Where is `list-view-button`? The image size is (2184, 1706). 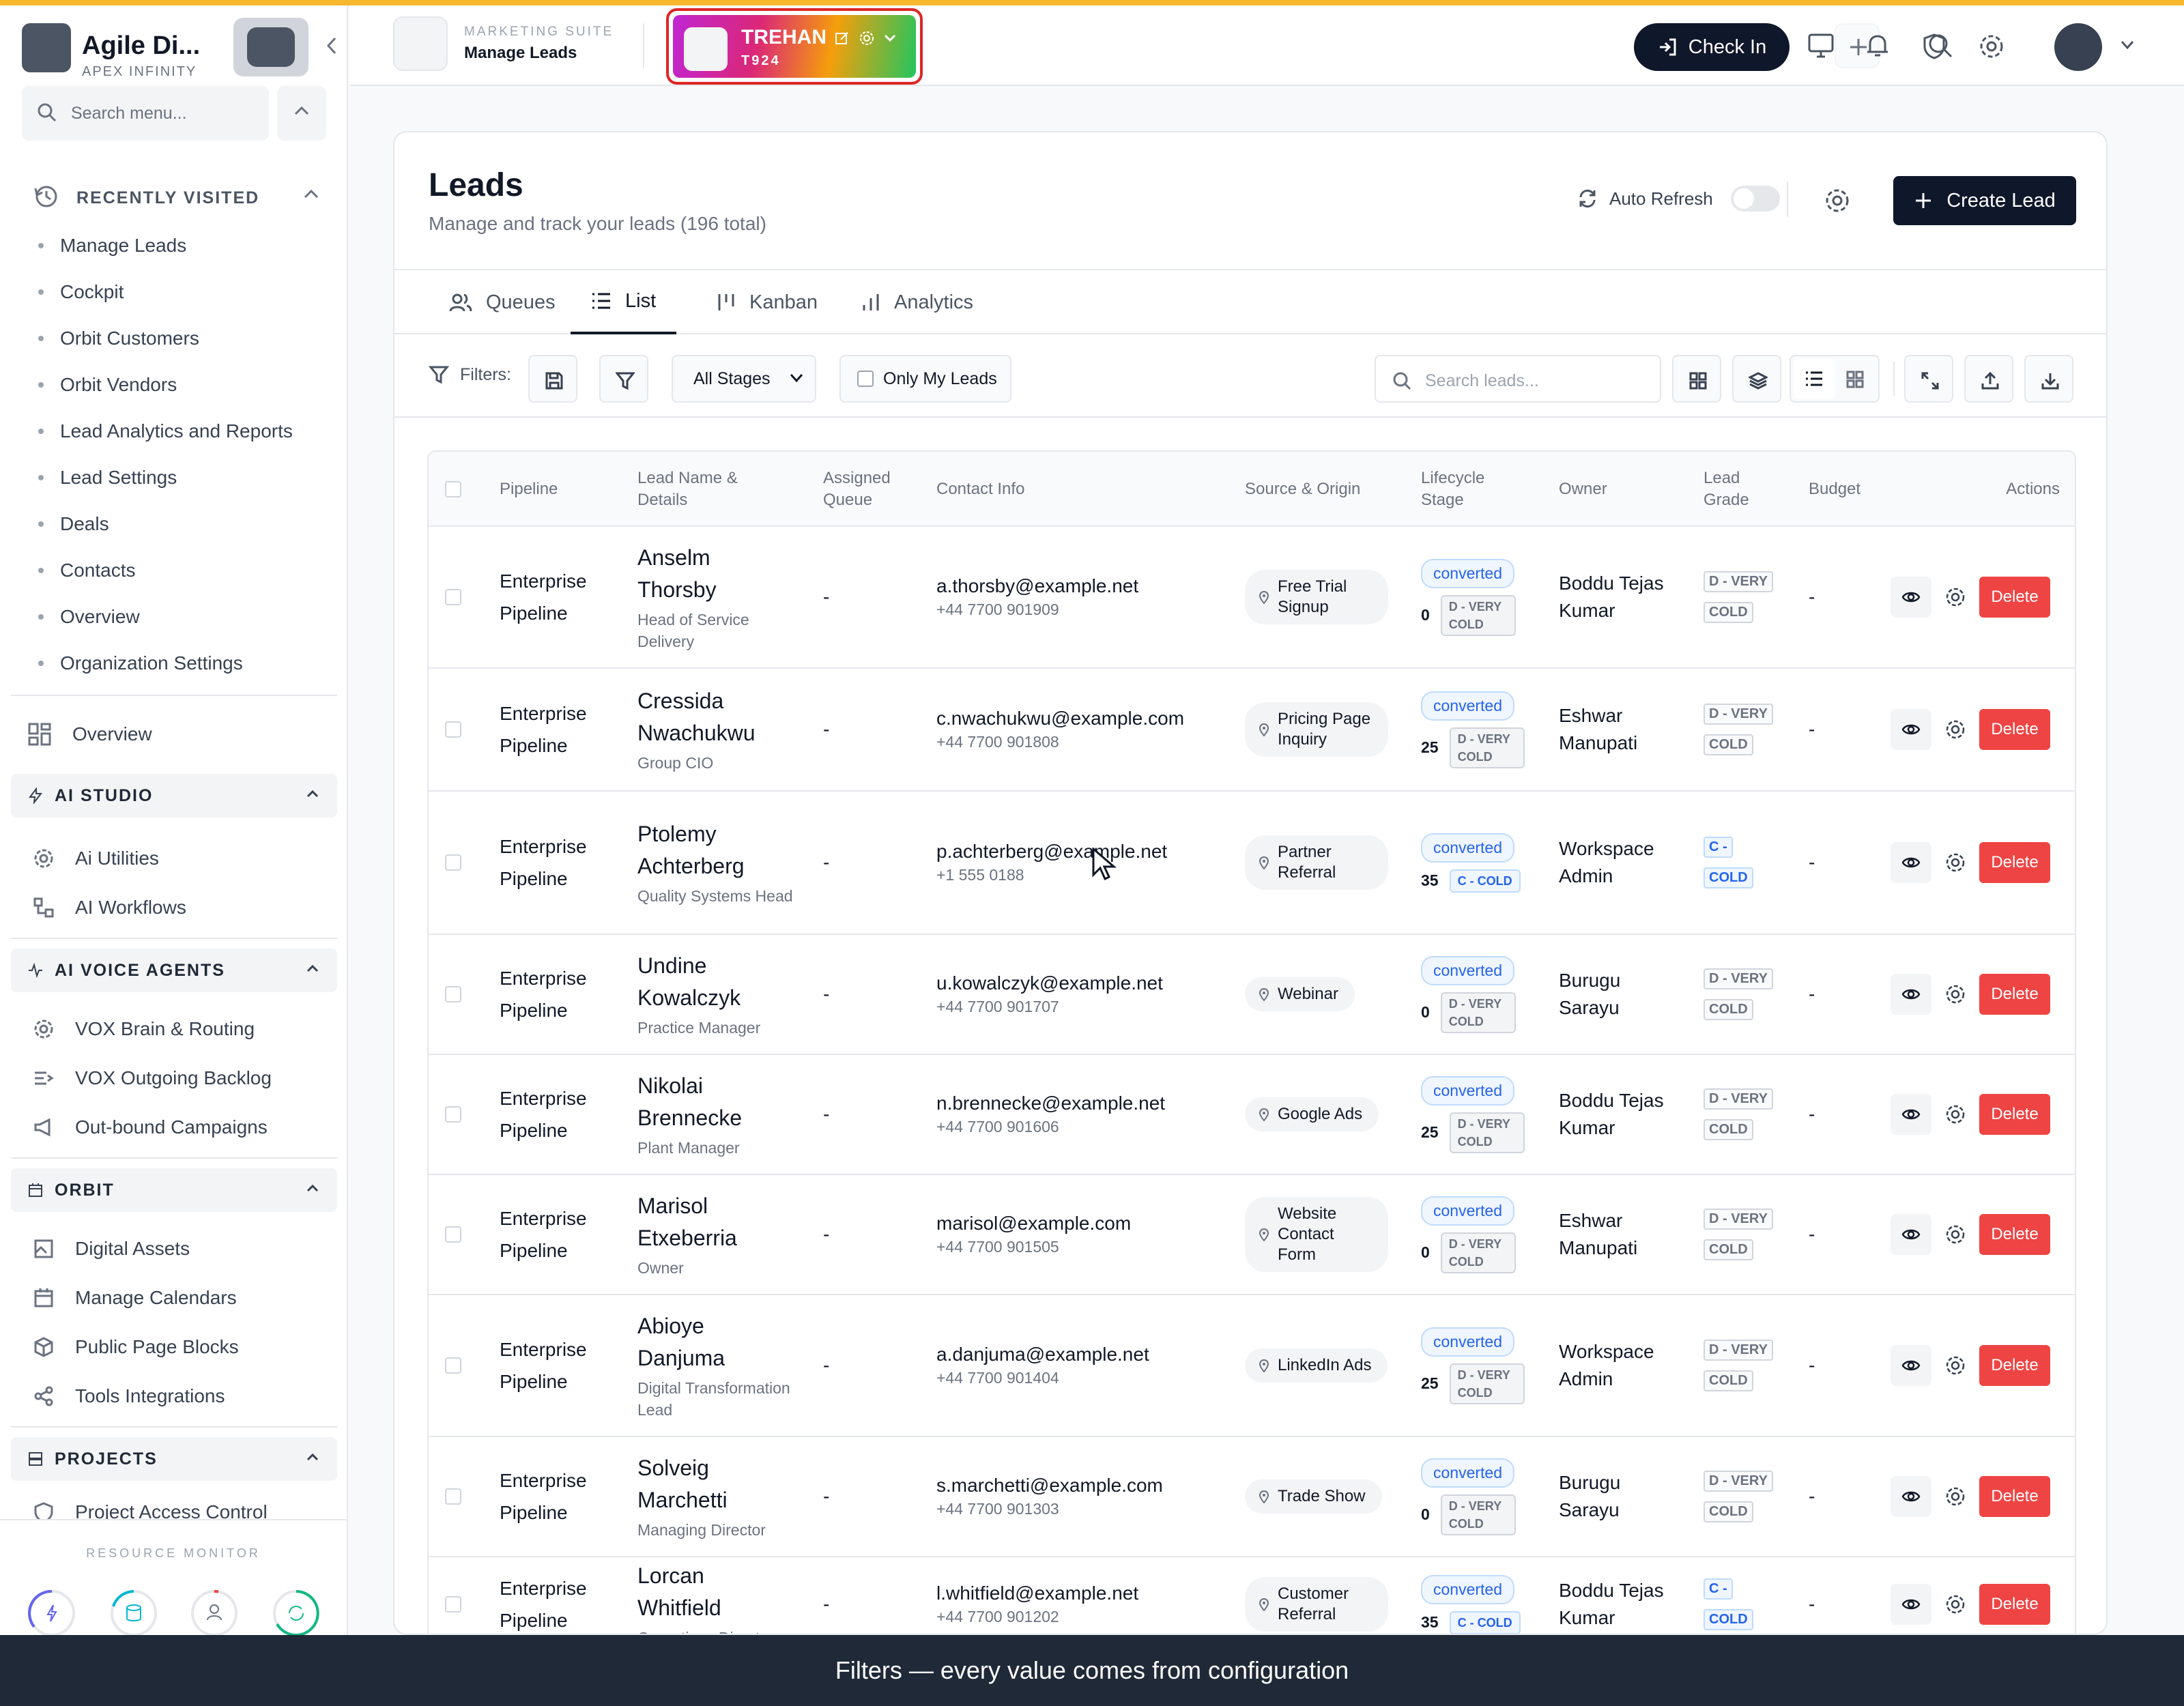 list-view-button is located at coordinates (1814, 379).